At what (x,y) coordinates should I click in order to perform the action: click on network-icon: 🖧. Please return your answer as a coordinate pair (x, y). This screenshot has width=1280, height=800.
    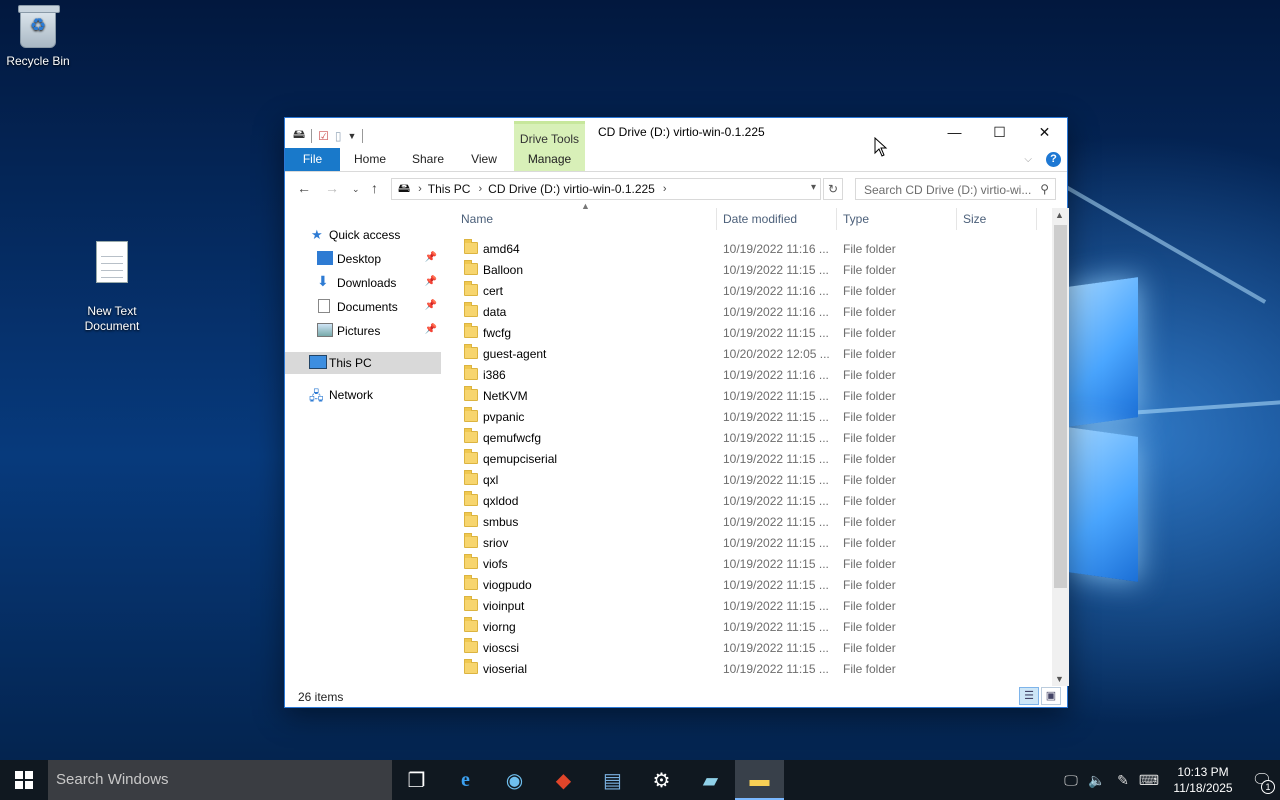
    Looking at the image, I should click on (316, 395).